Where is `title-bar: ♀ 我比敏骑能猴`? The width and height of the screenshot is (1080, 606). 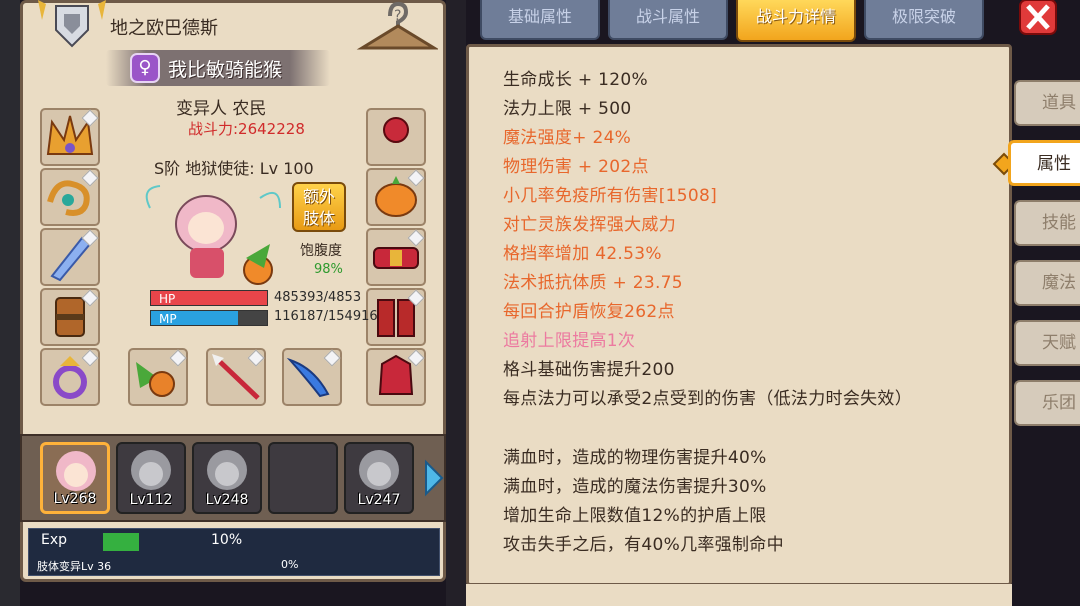 title-bar: ♀ 我比敏骑能猴 is located at coordinates (218, 68).